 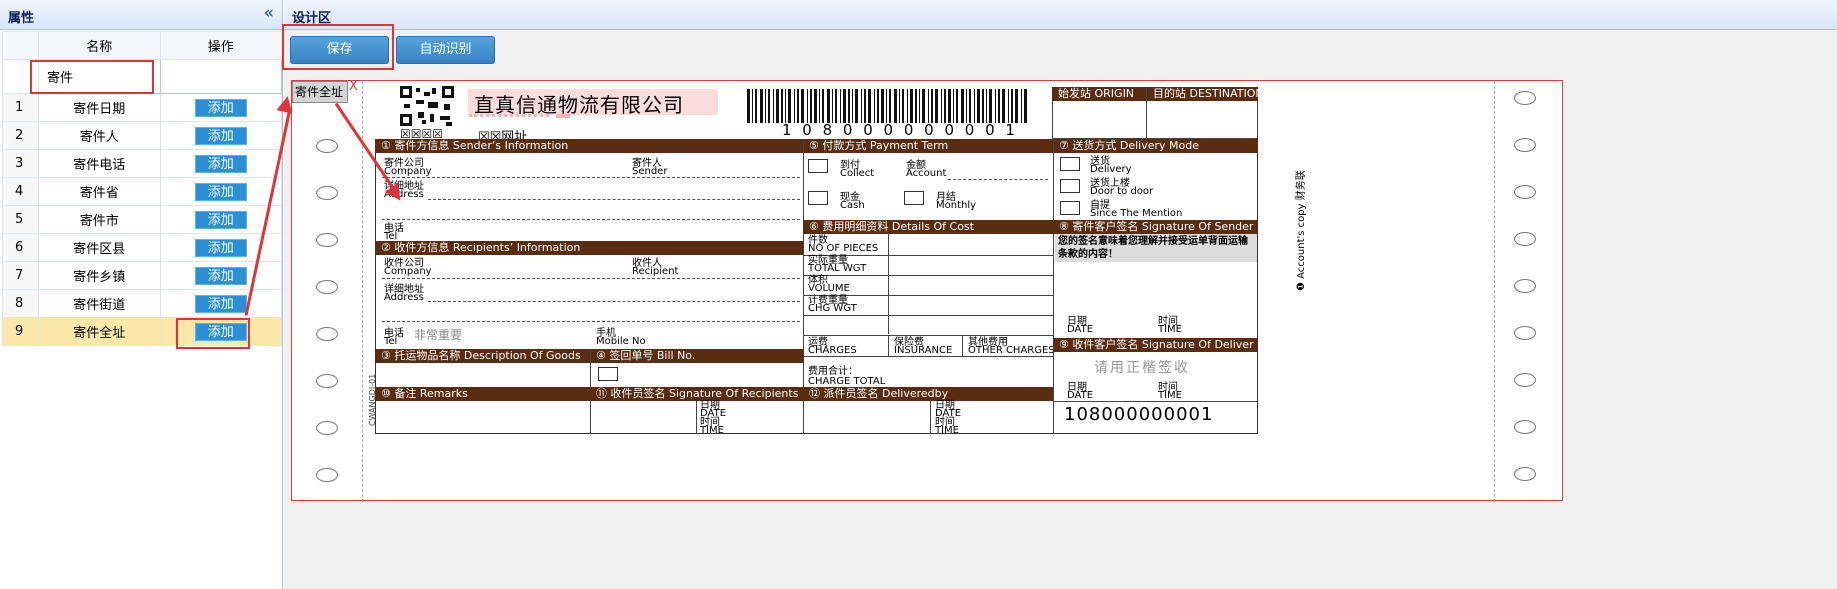 I want to click on destination-label: 目的站 DESTINATION, so click(x=1205, y=94).